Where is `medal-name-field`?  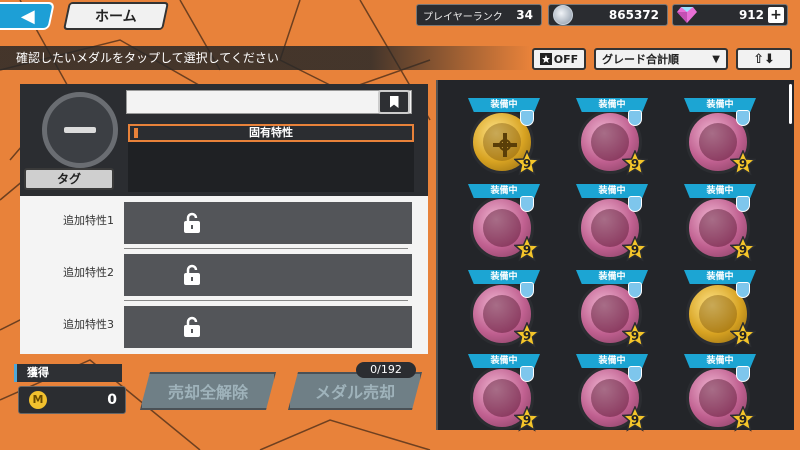 medal-name-field is located at coordinates (269, 102).